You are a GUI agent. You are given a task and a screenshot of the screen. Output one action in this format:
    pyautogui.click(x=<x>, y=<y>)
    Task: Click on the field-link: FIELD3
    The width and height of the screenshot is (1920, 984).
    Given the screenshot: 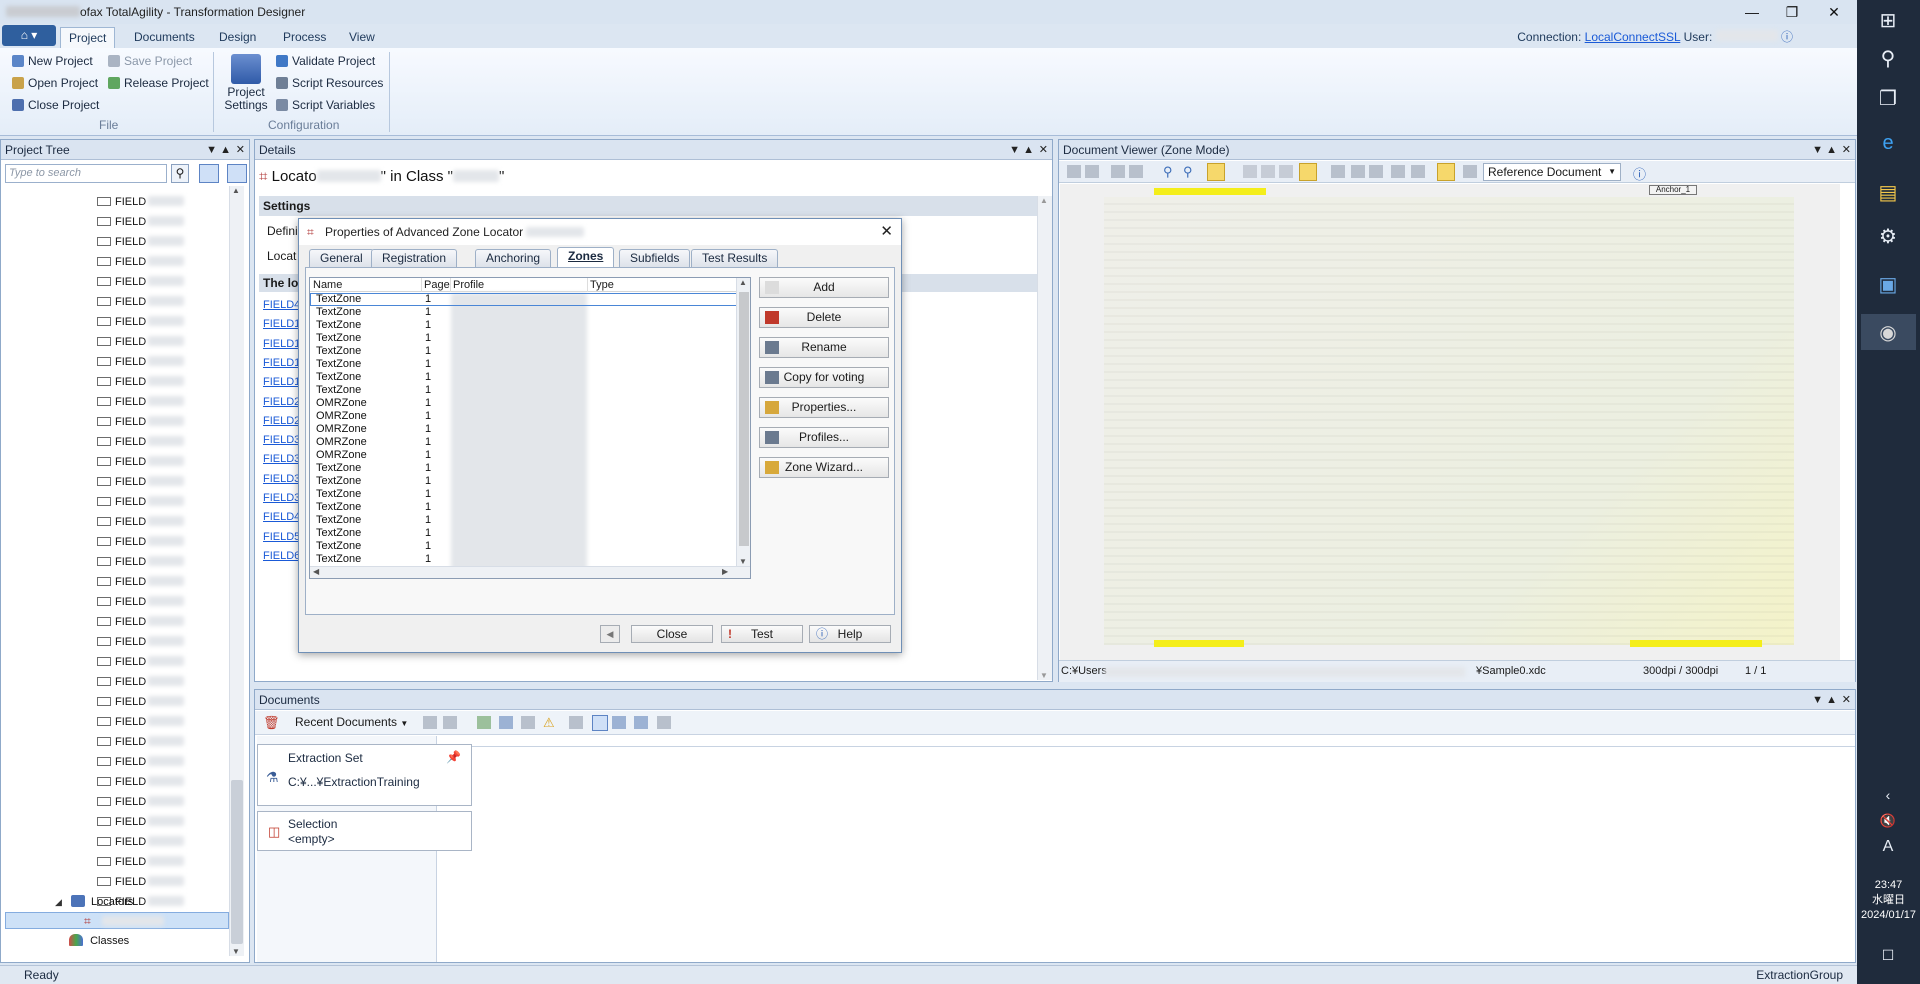 What is the action you would take?
    pyautogui.click(x=281, y=440)
    